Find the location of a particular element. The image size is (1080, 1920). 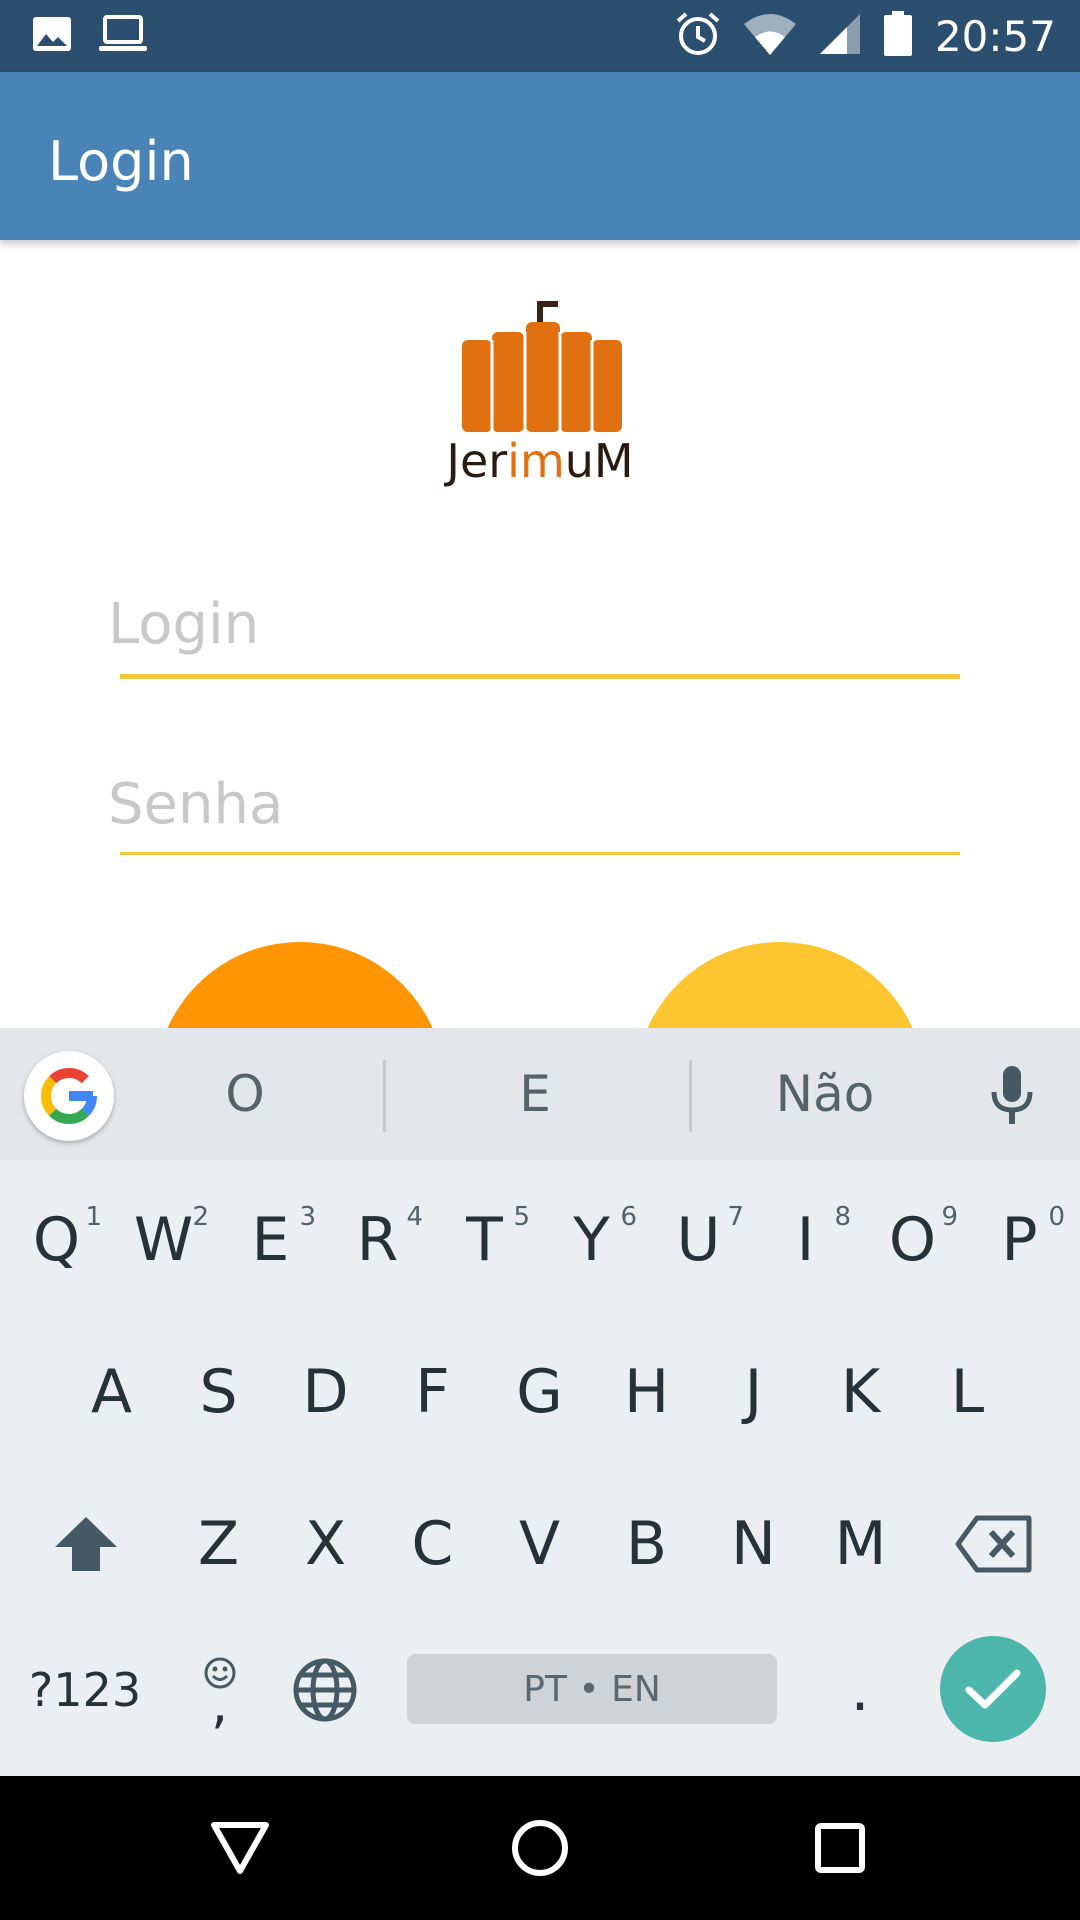

key-hint: 5 is located at coordinates (521, 1217).